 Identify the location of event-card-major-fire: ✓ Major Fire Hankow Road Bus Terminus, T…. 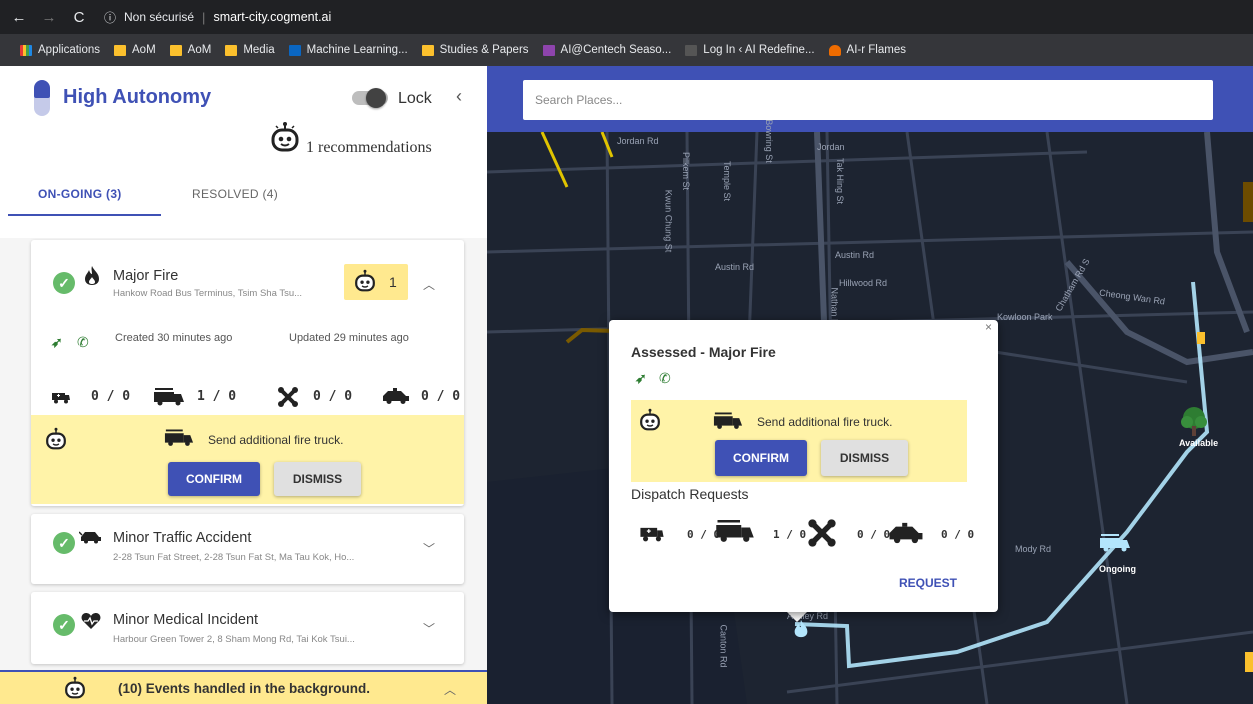
(247, 373).